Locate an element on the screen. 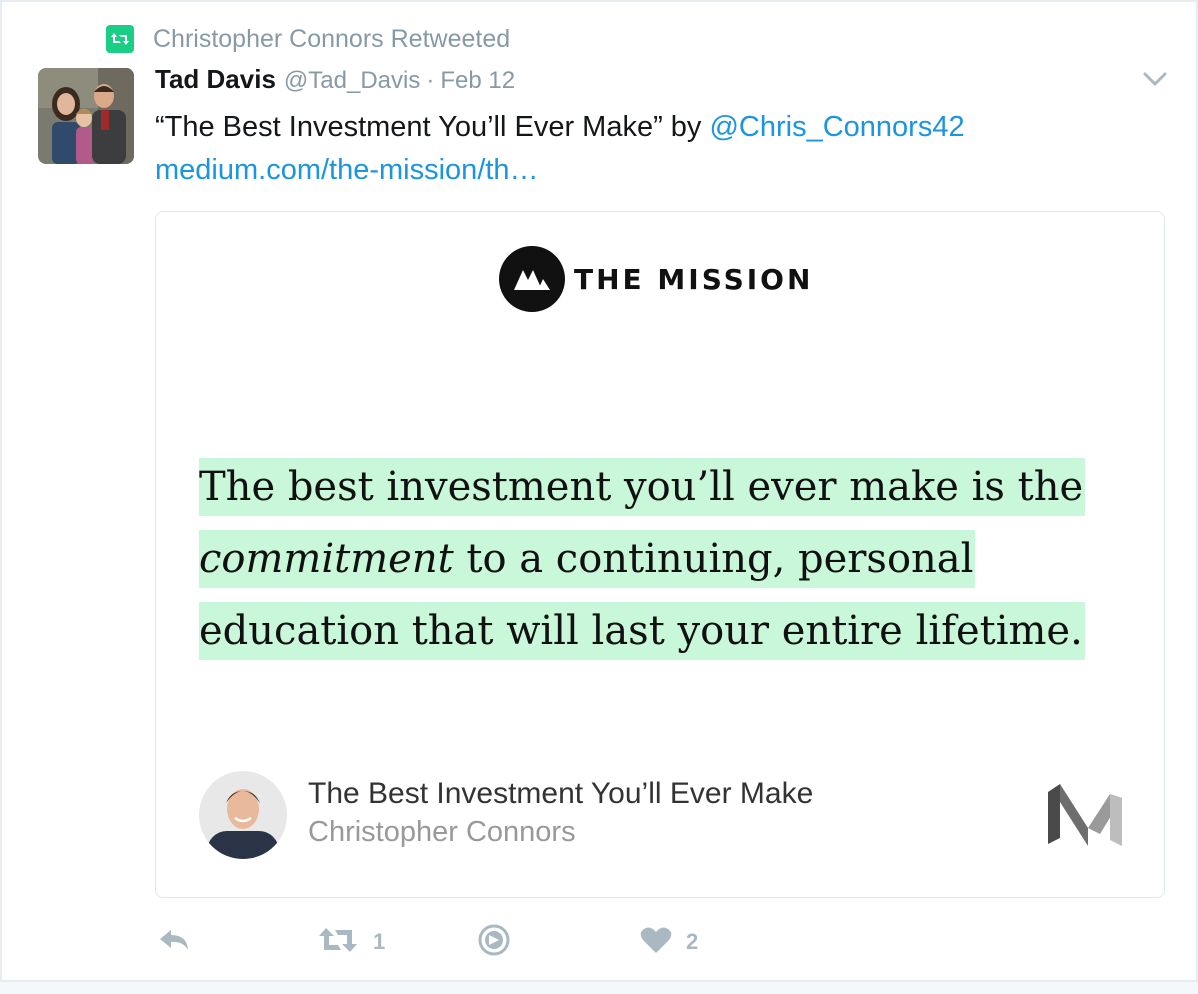 Image resolution: width=1198 pixels, height=994 pixels. reply-icon is located at coordinates (174, 942).